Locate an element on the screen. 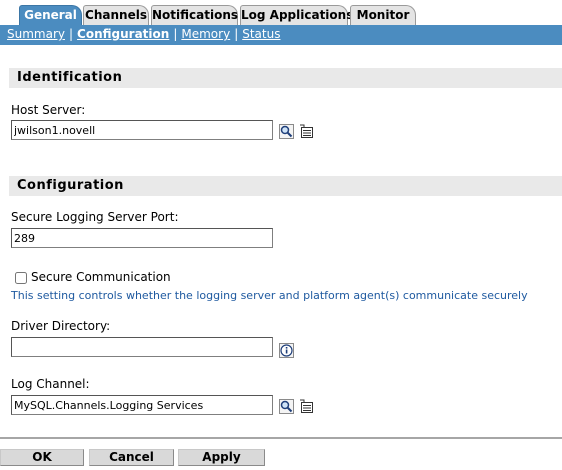  subnav-configuration-link: Configuration is located at coordinates (123, 34).